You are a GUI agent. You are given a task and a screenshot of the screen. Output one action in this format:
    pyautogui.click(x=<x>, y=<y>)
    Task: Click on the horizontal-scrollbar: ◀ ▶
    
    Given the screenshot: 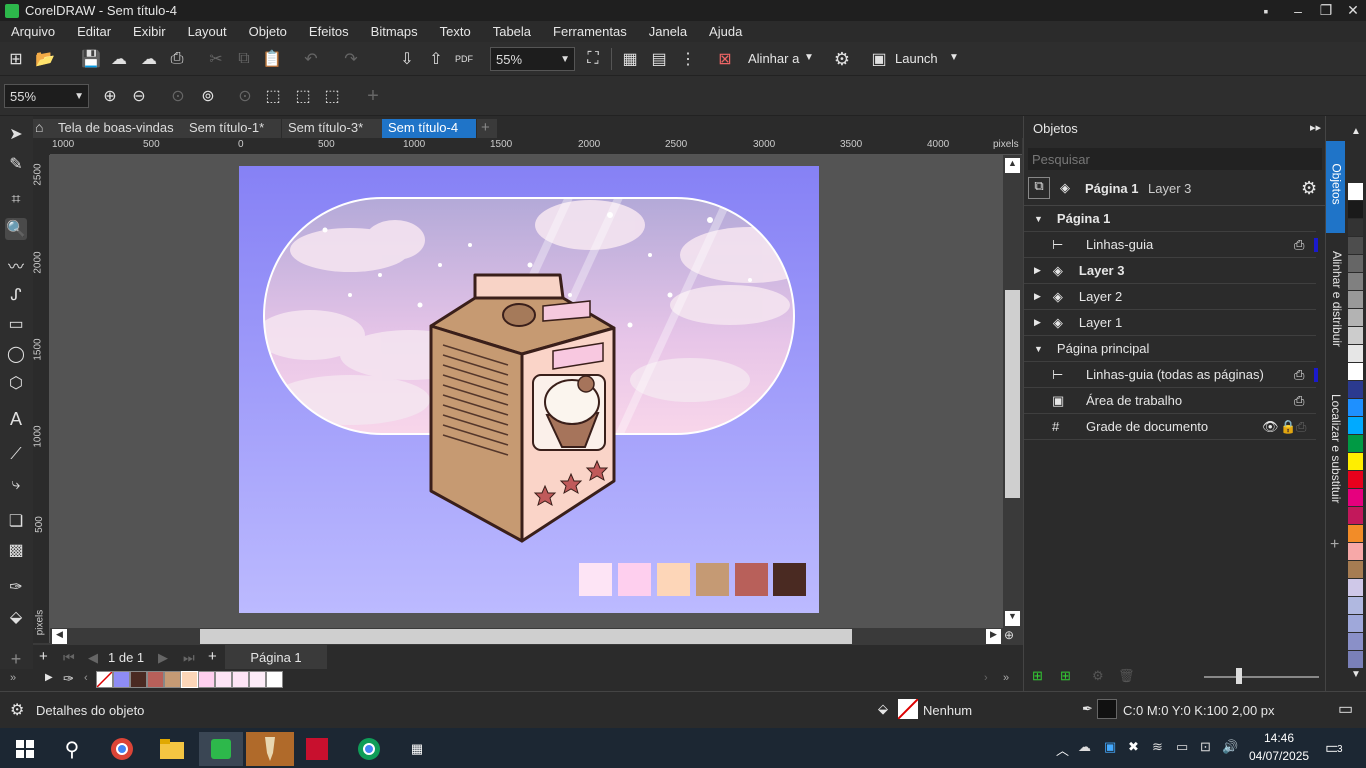 What is the action you would take?
    pyautogui.click(x=526, y=636)
    